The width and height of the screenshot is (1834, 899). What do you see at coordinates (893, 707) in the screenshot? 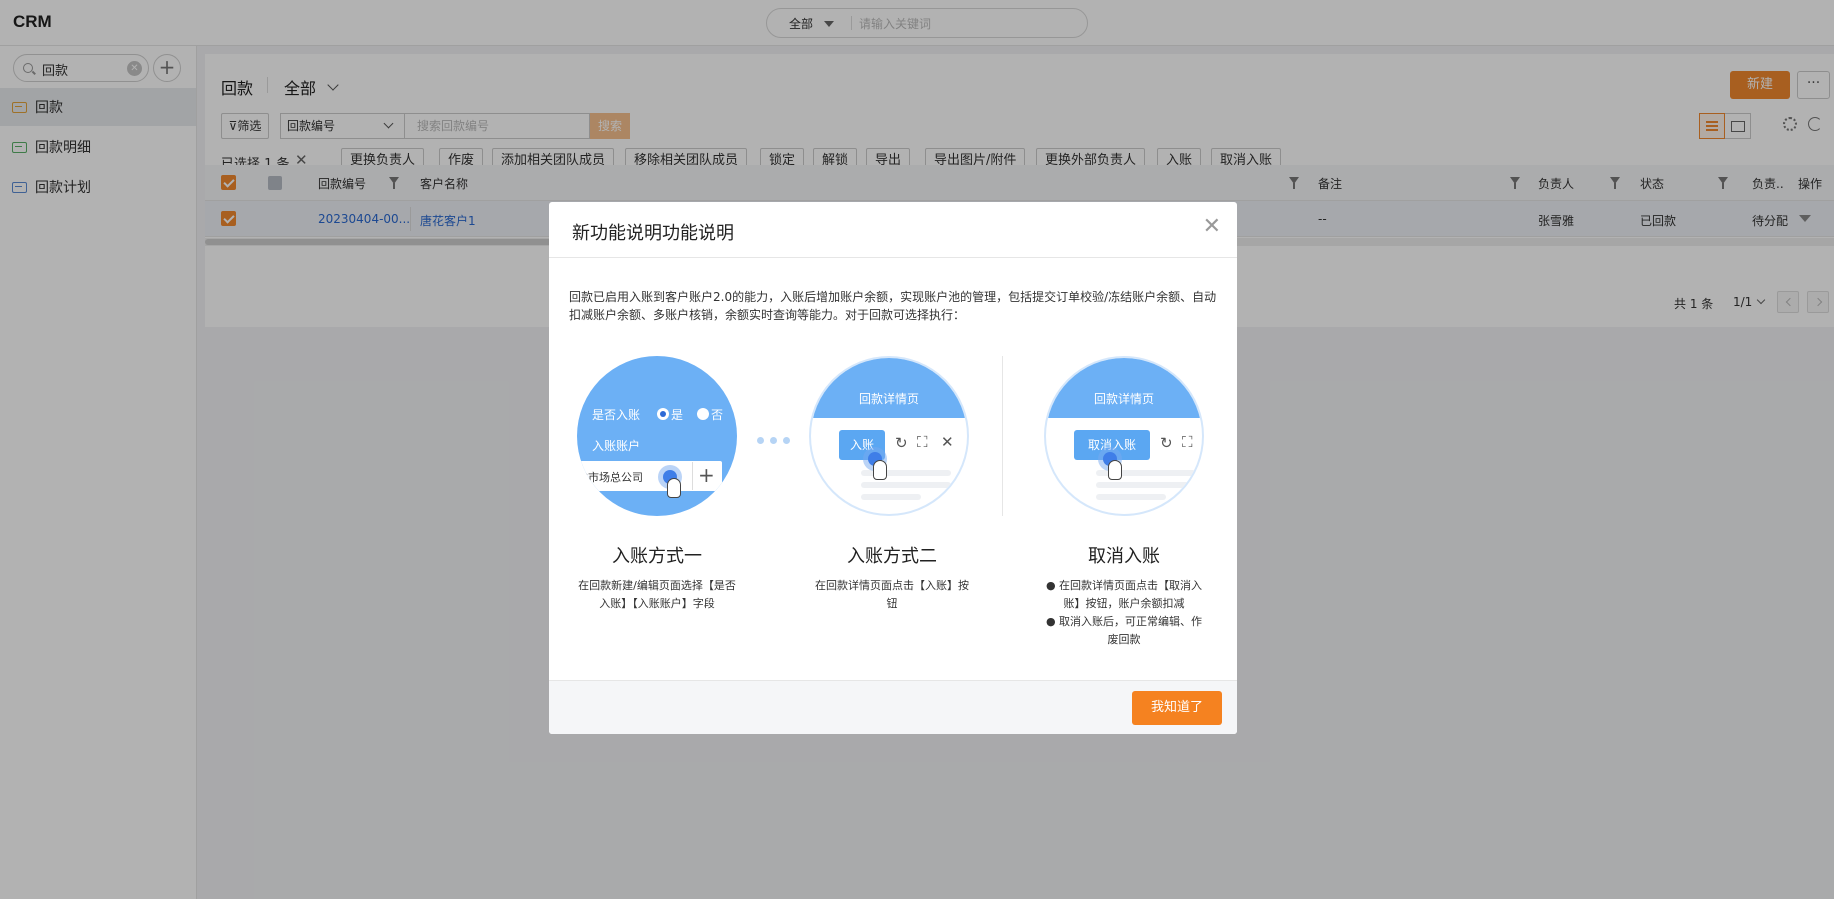
I see `dialog-footer: 我知道了` at bounding box center [893, 707].